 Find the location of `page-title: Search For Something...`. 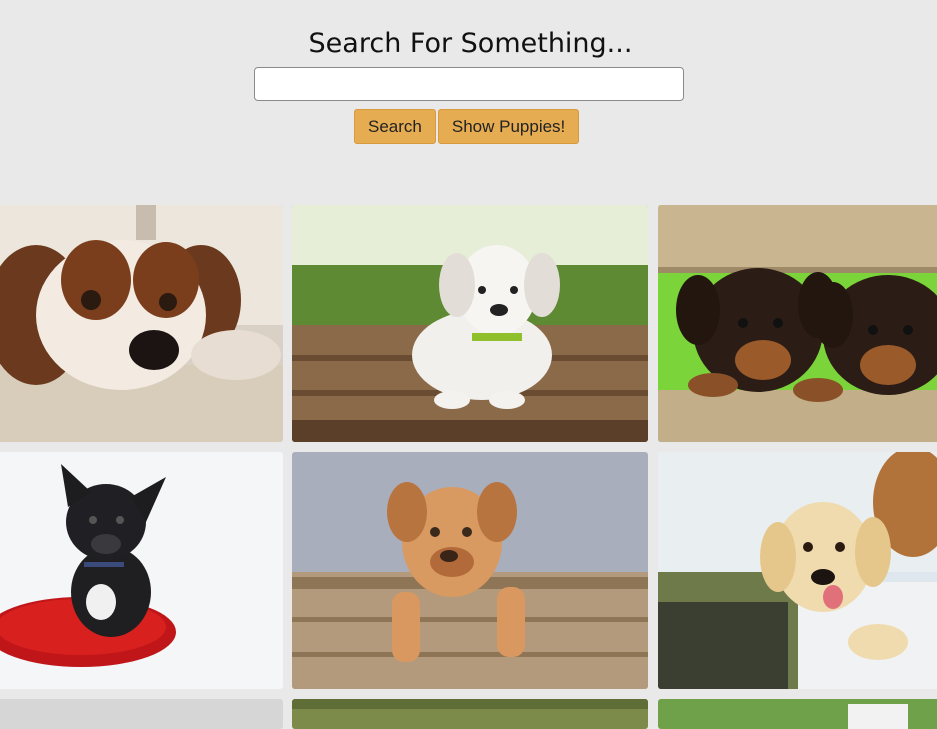

page-title: Search For Something... is located at coordinates (470, 43).